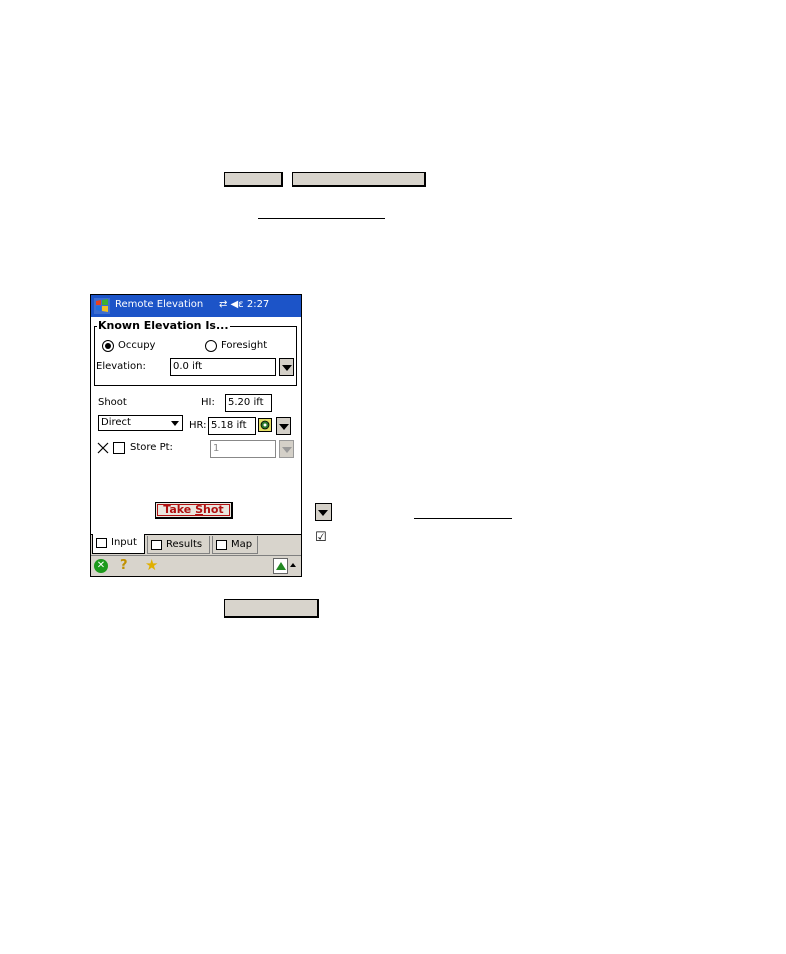 This screenshot has width=786, height=954. Describe the element at coordinates (184, 544) in the screenshot. I see `tab-results-label: Results` at that location.